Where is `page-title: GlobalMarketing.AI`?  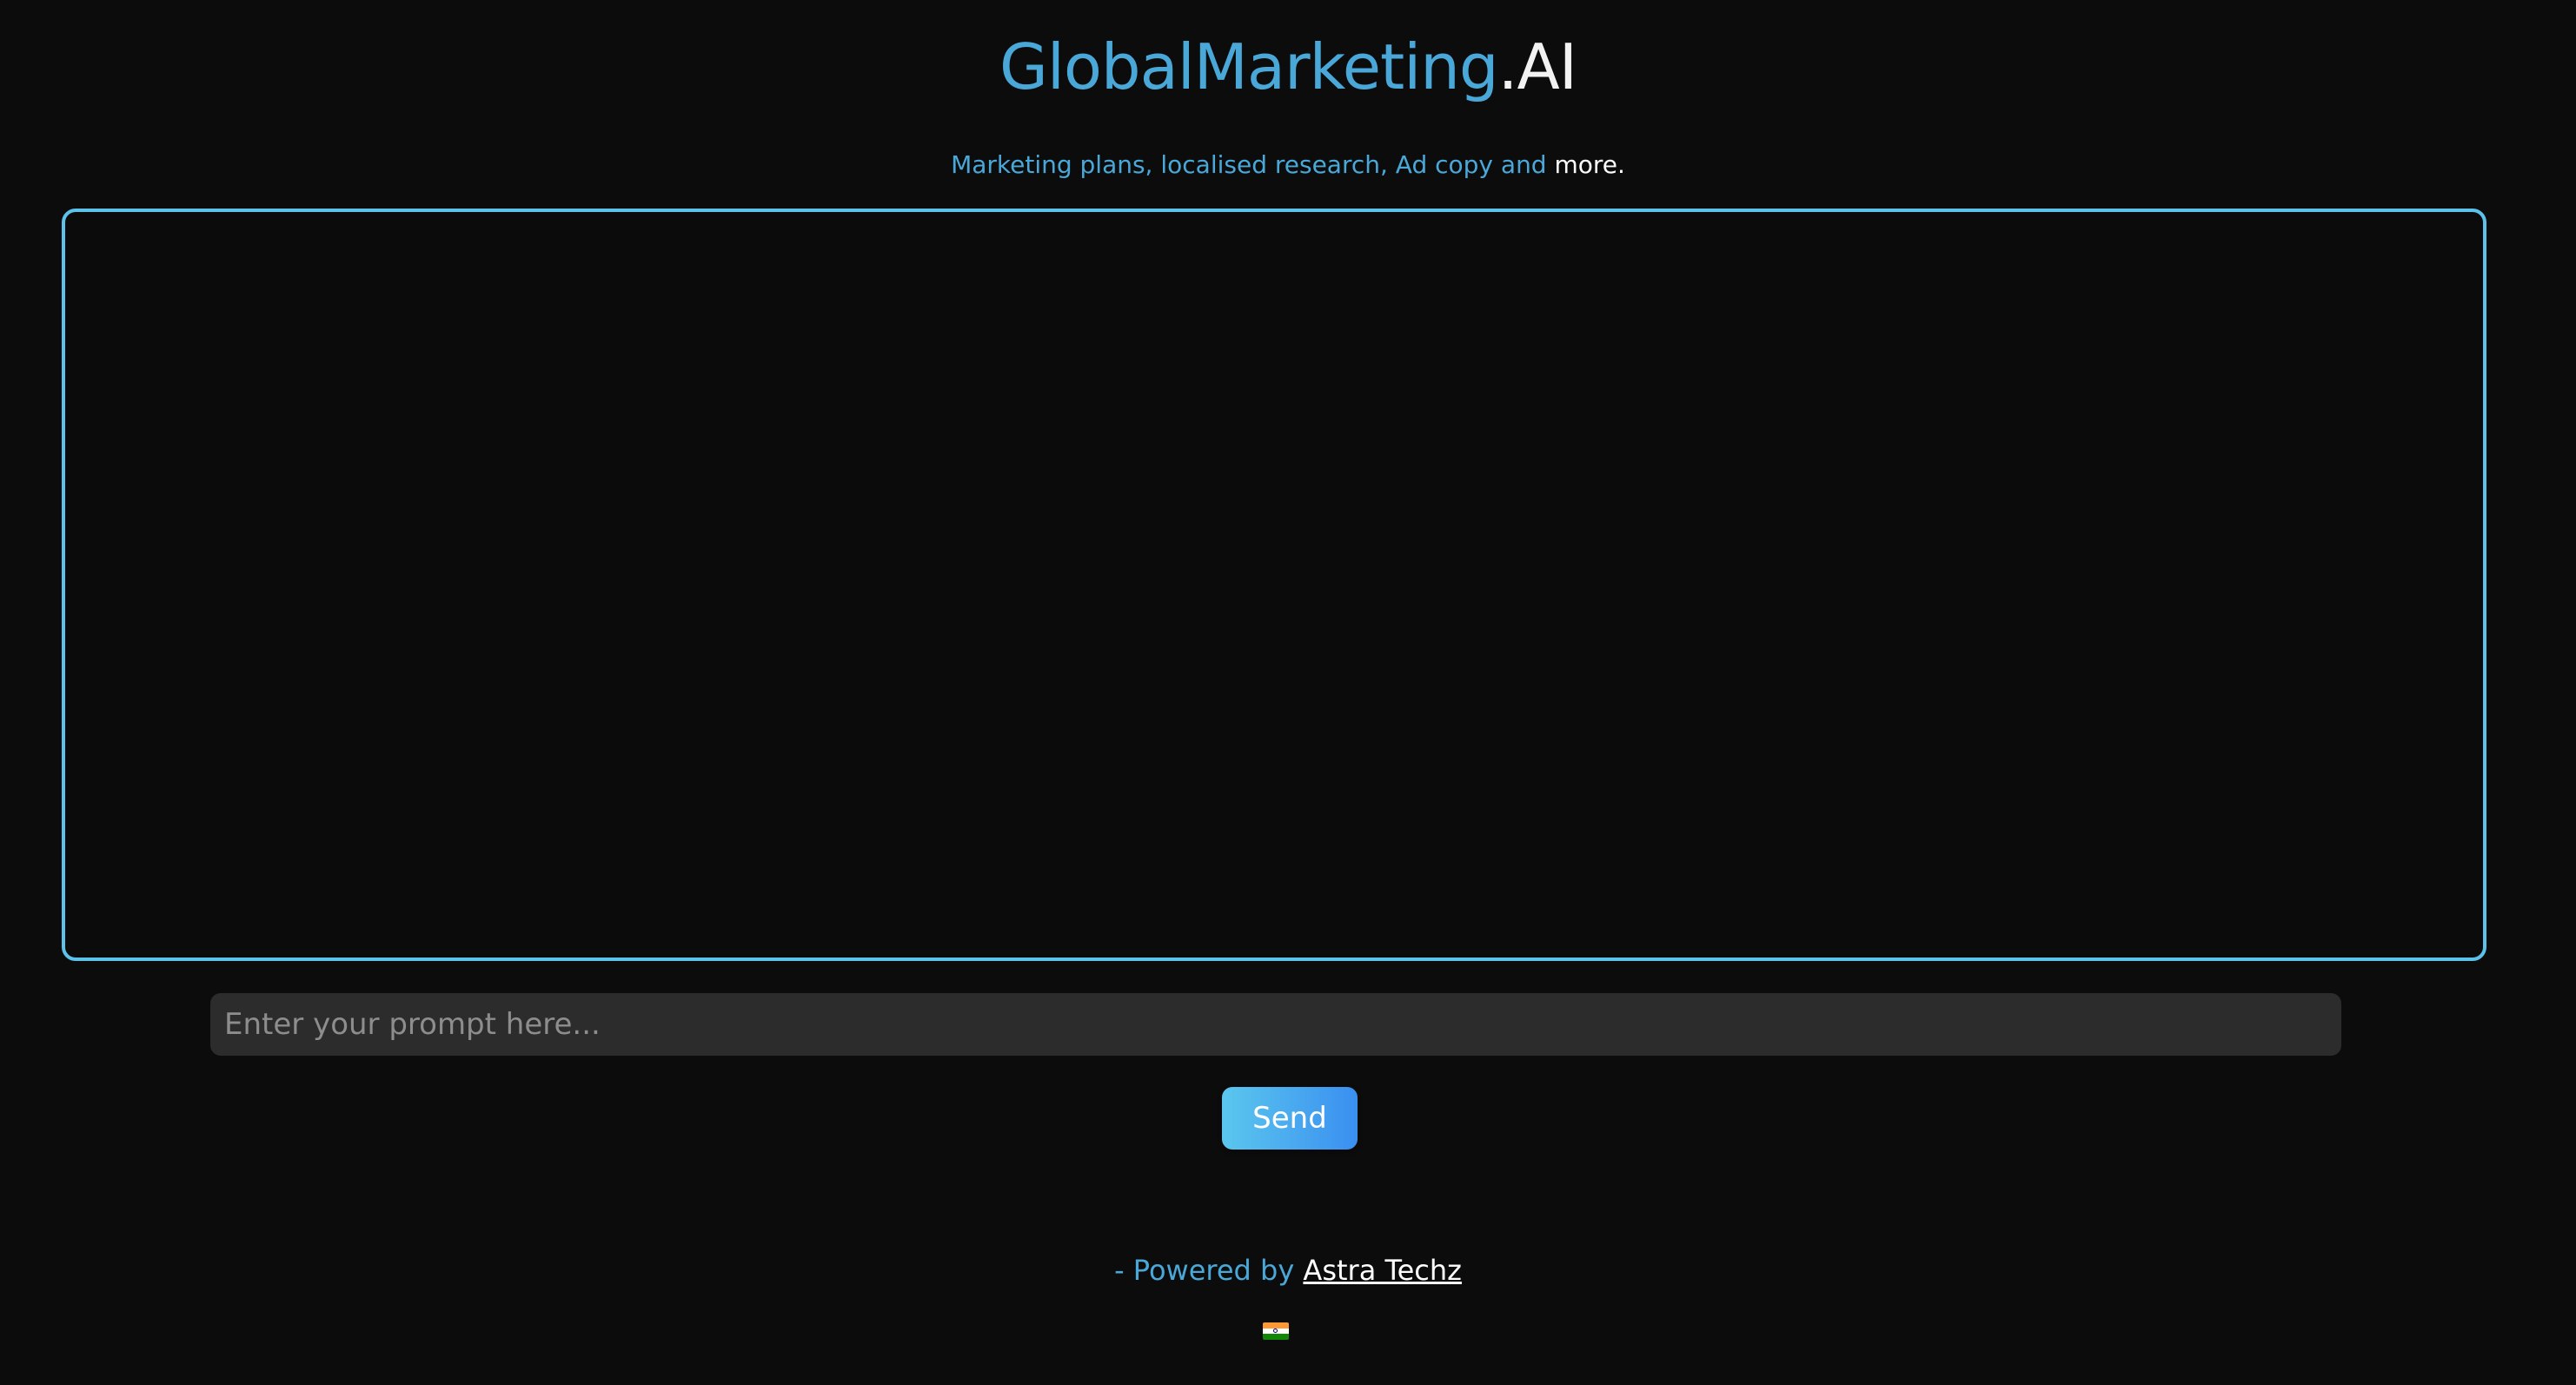
page-title: GlobalMarketing.AI is located at coordinates (1288, 67).